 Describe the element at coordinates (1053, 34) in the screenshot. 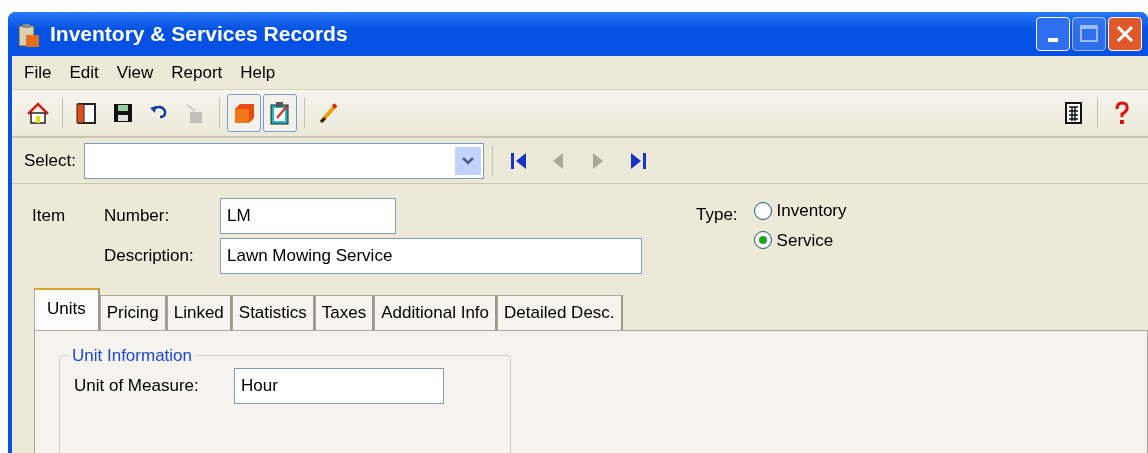

I see `minimize-button` at that location.